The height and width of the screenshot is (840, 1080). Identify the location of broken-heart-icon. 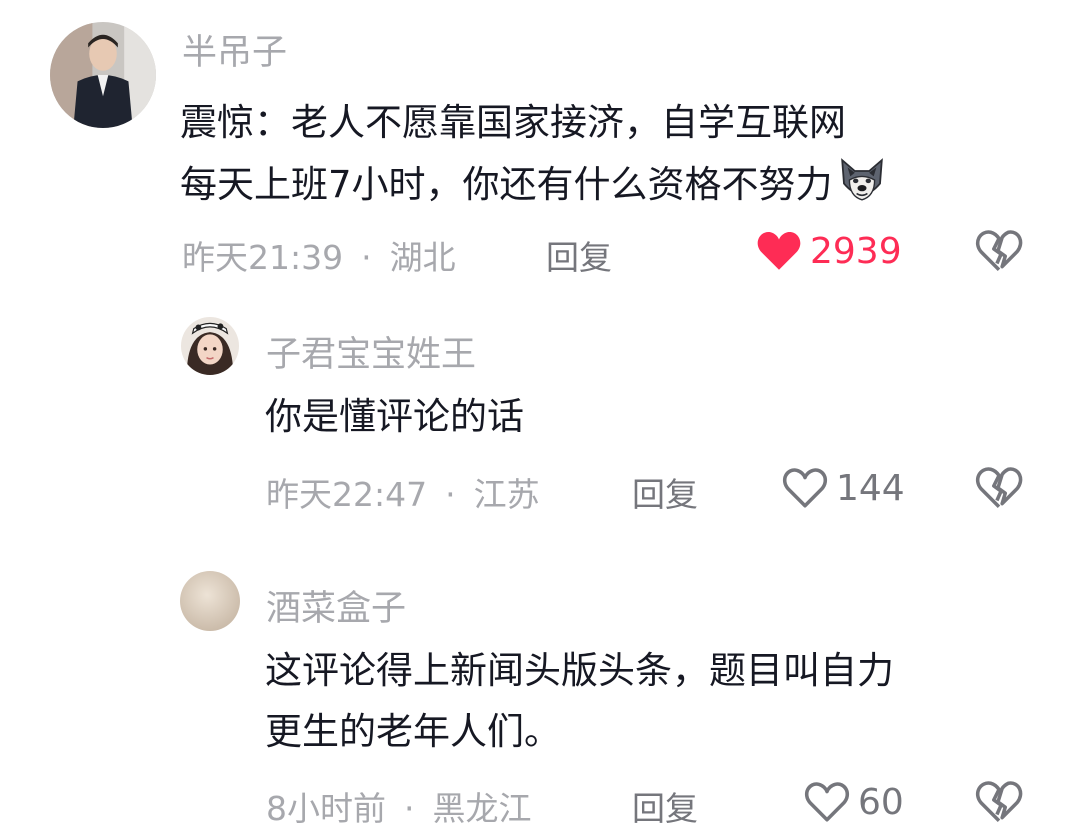
(999, 802).